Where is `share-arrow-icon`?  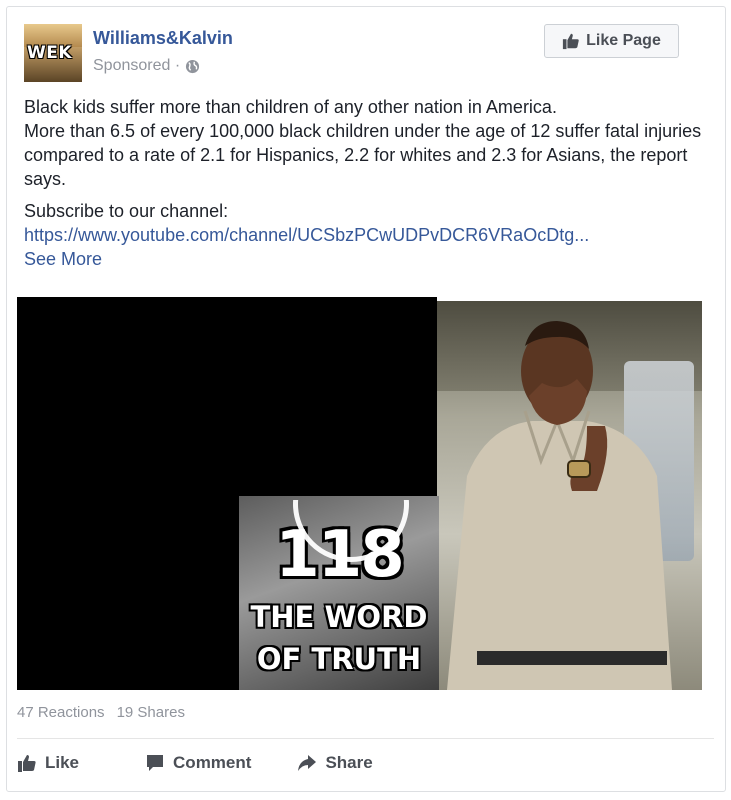
share-arrow-icon is located at coordinates (307, 763).